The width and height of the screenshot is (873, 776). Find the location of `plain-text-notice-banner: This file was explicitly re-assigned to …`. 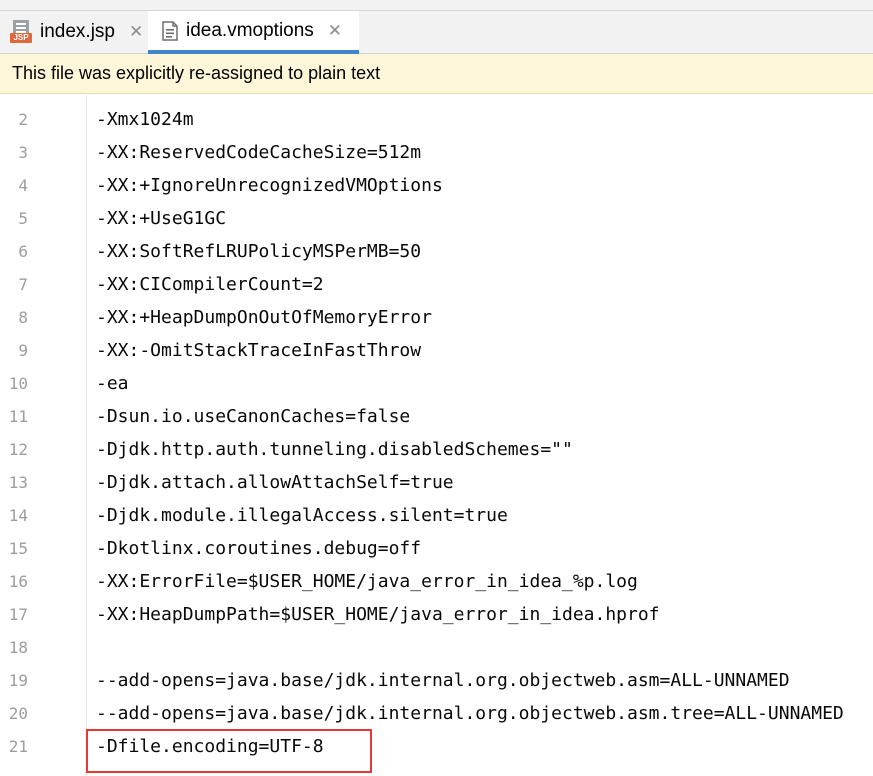

plain-text-notice-banner: This file was explicitly re-assigned to … is located at coordinates (436, 74).